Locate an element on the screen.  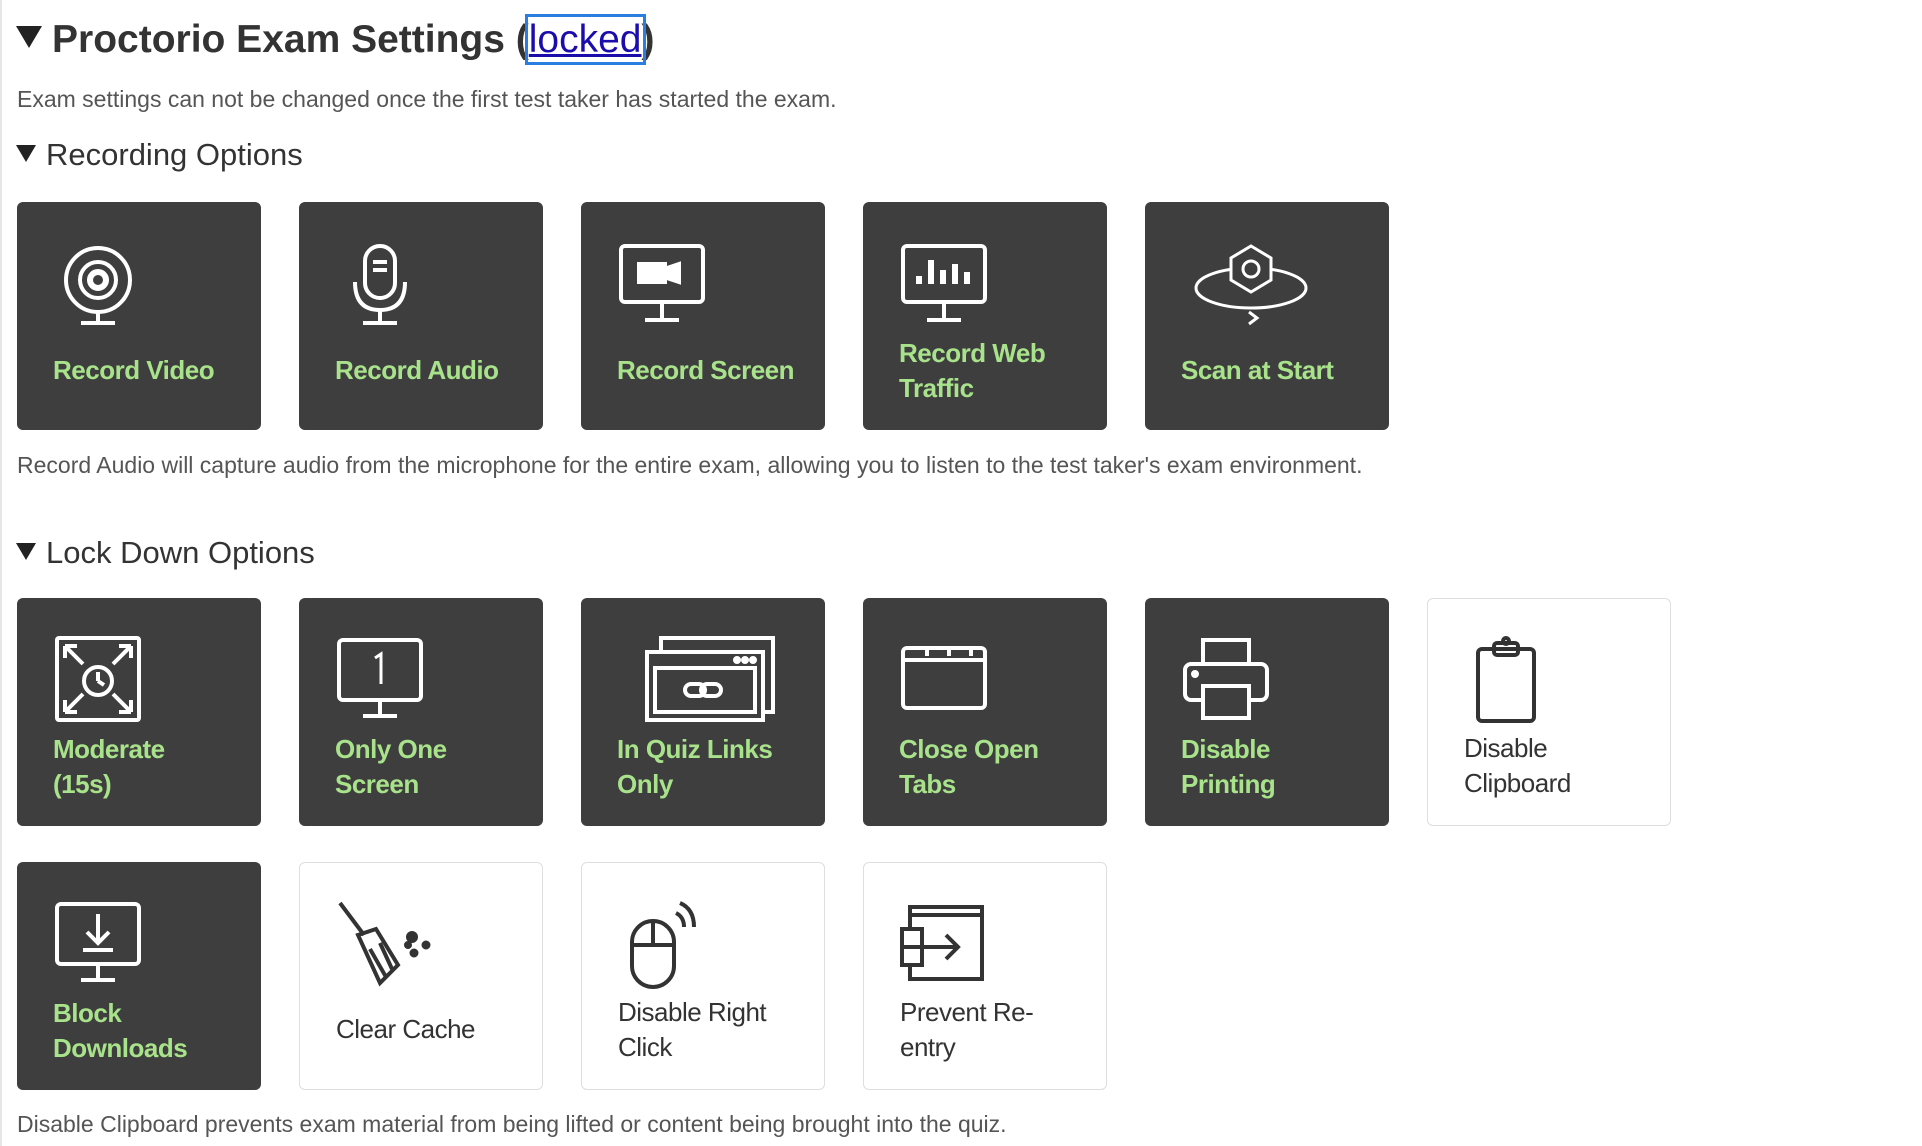
disable-clipboard-tile: Disable Clipboard is located at coordinates (1549, 712).